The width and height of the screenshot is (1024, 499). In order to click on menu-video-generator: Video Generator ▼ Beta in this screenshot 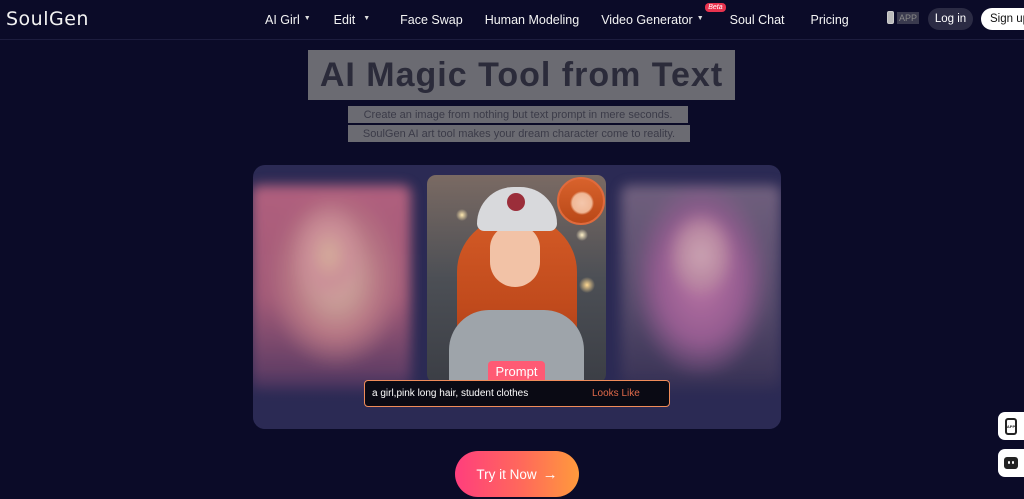, I will do `click(663, 15)`.